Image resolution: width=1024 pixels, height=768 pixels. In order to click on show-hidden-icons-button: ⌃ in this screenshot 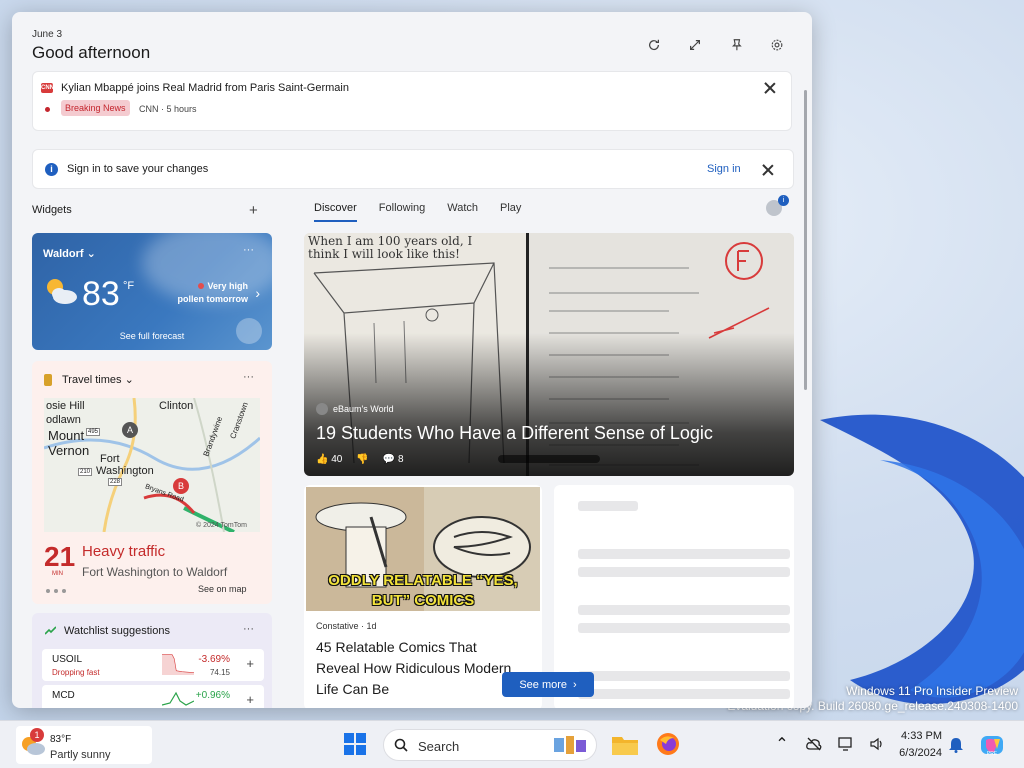, I will do `click(782, 744)`.